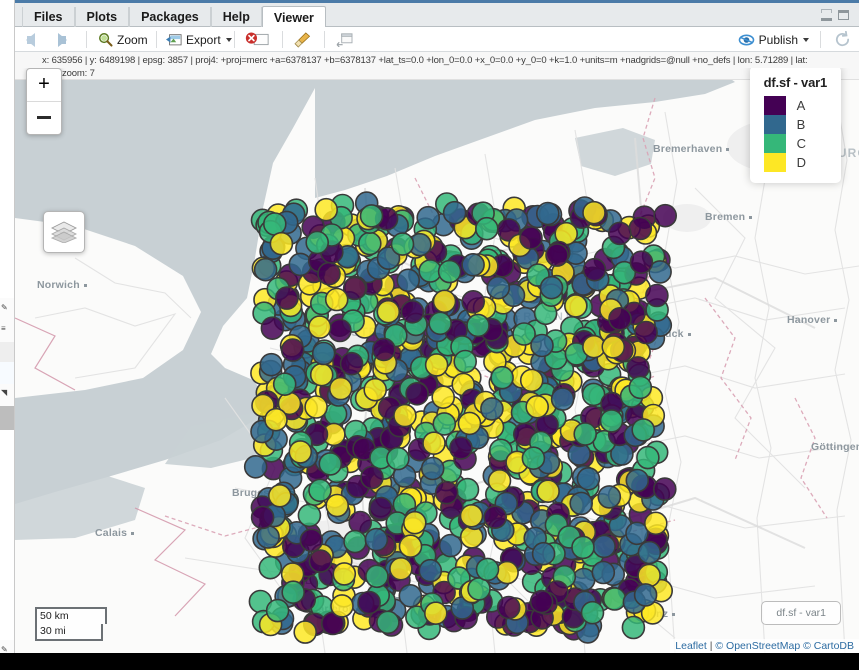 Image resolution: width=859 pixels, height=670 pixels. What do you see at coordinates (64, 232) in the screenshot?
I see `map-layers-control-button` at bounding box center [64, 232].